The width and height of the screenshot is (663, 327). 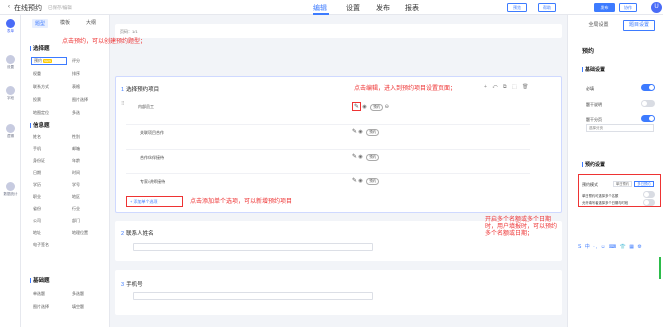 What do you see at coordinates (88, 113) in the screenshot?
I see `widget-item: 多选` at bounding box center [88, 113].